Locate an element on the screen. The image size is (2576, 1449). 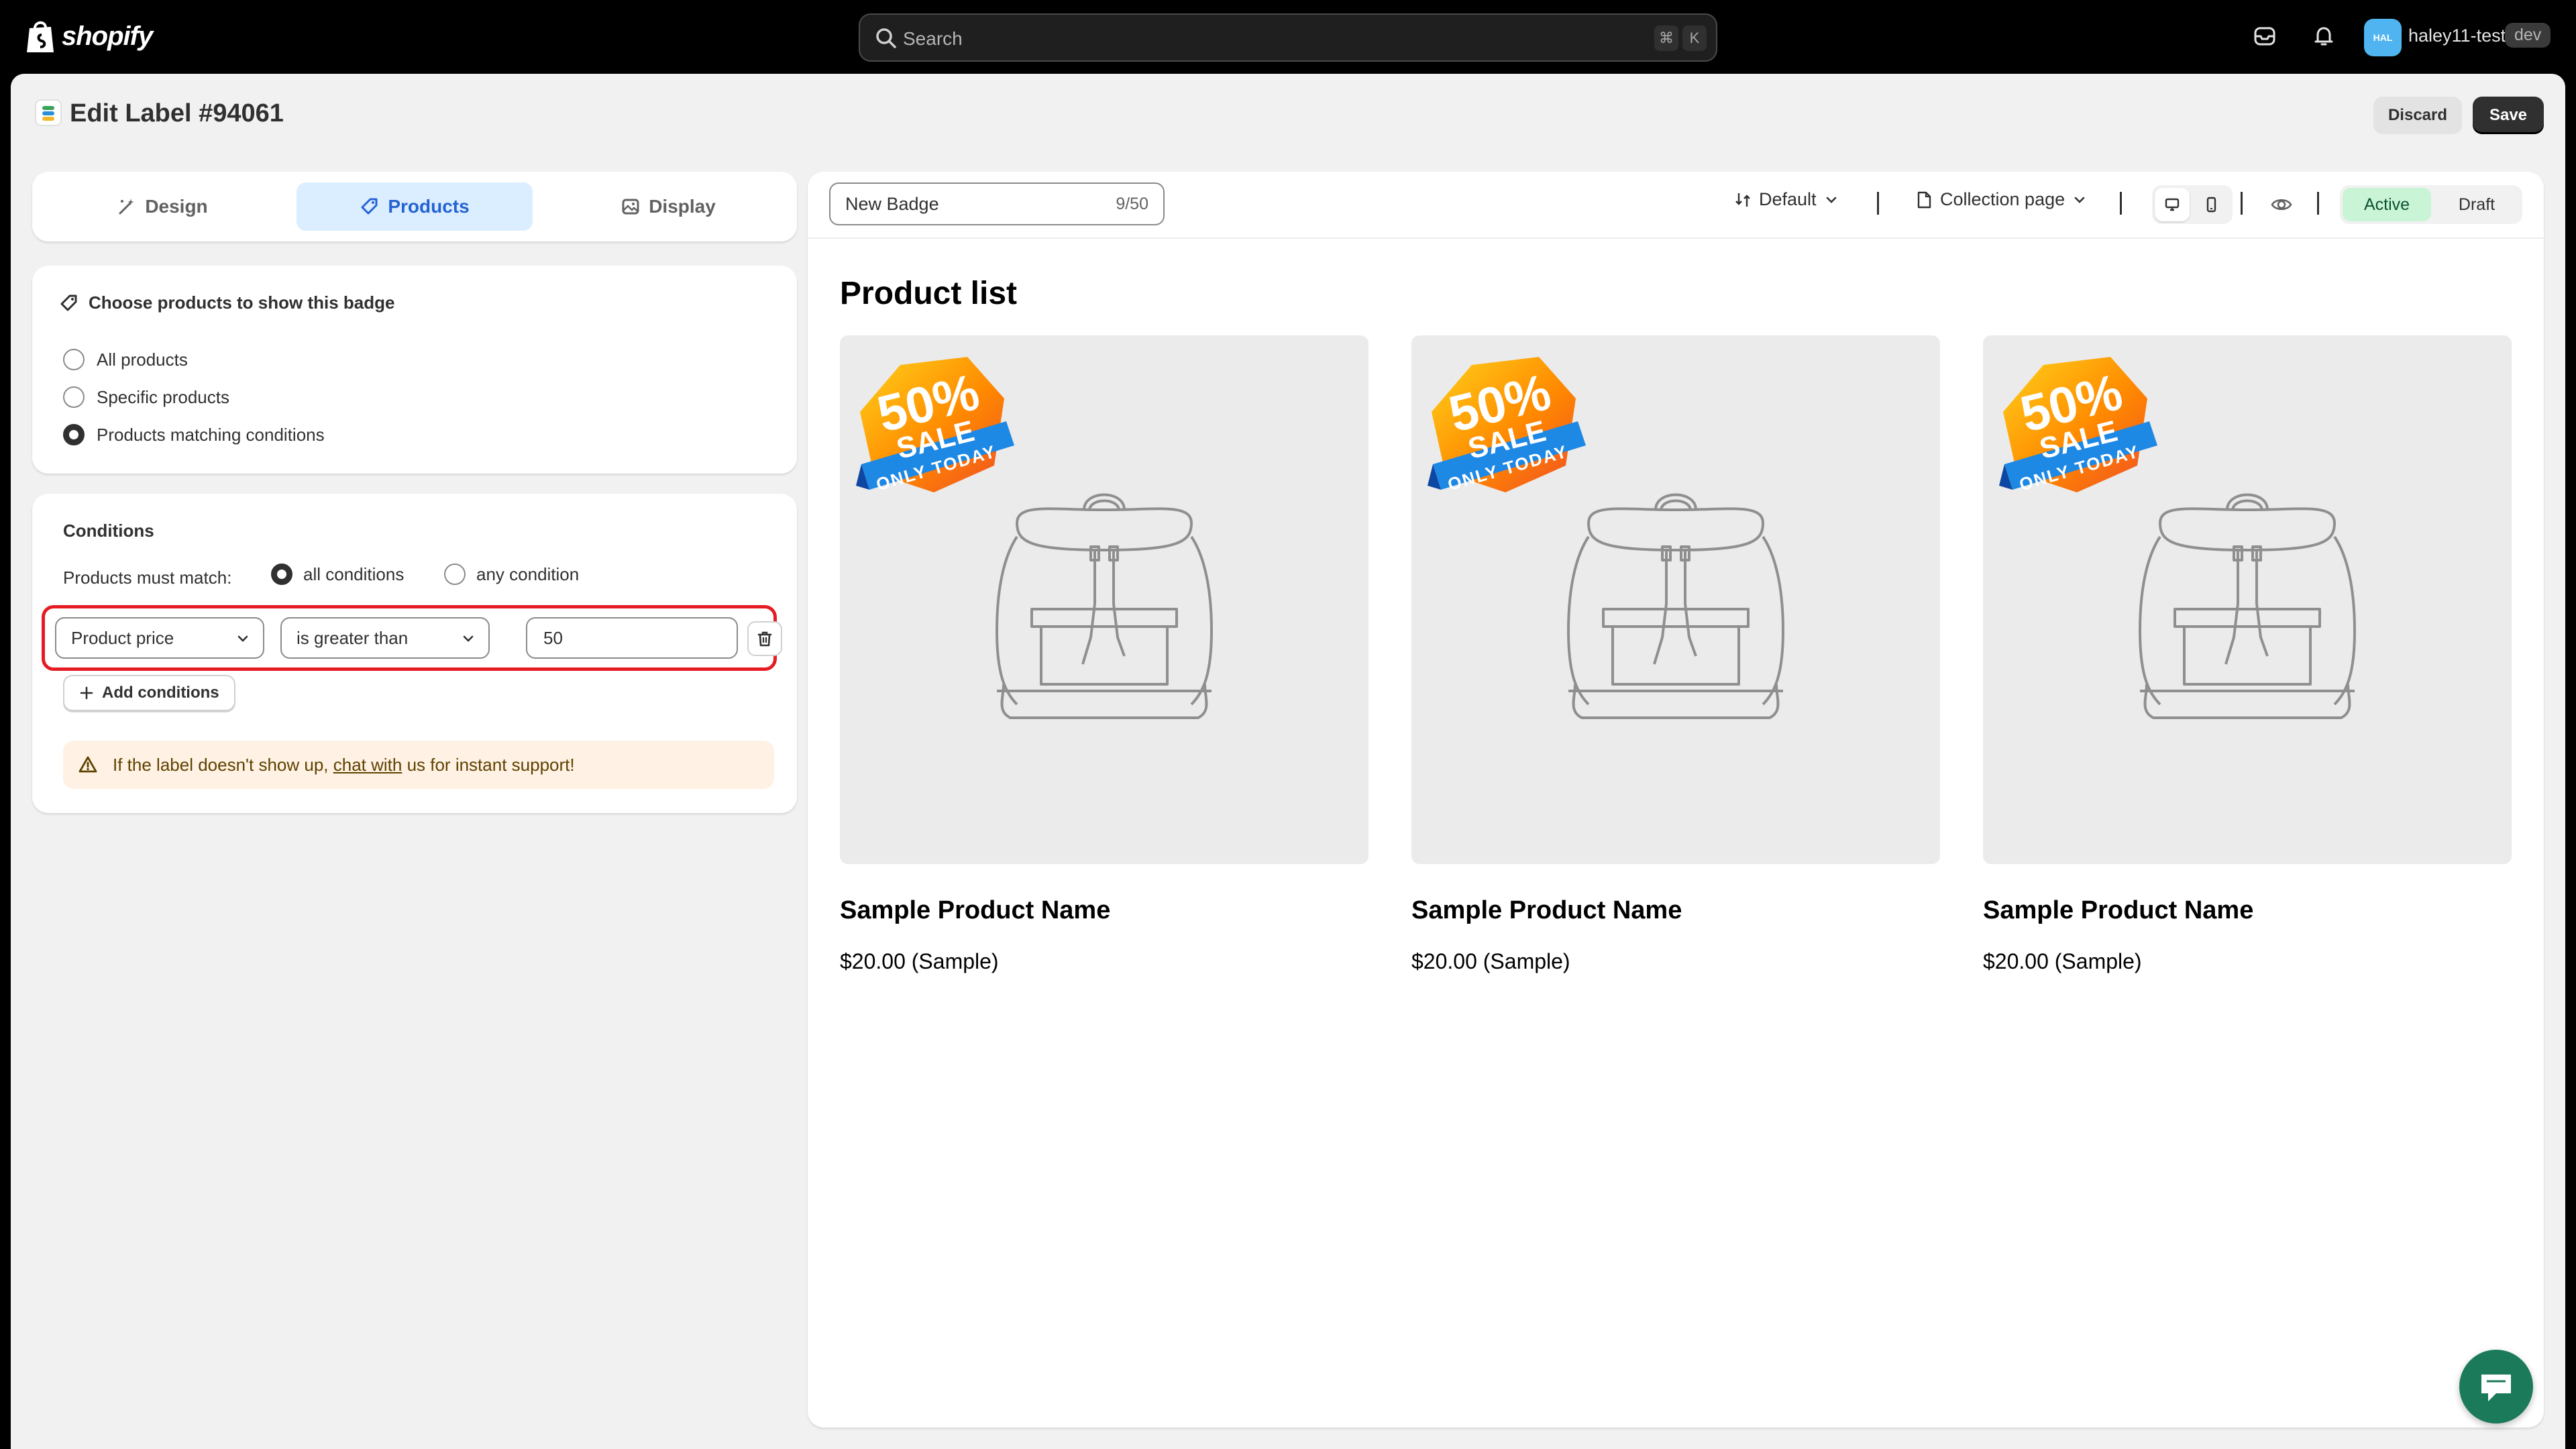
template-select: Default is located at coordinates (1786, 199).